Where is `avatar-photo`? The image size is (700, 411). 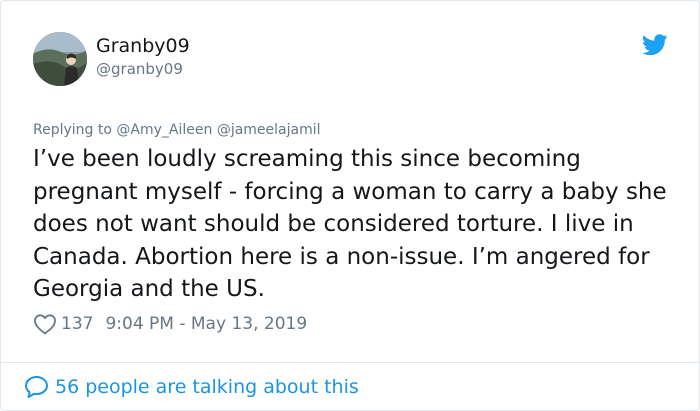
avatar-photo is located at coordinates (60, 59).